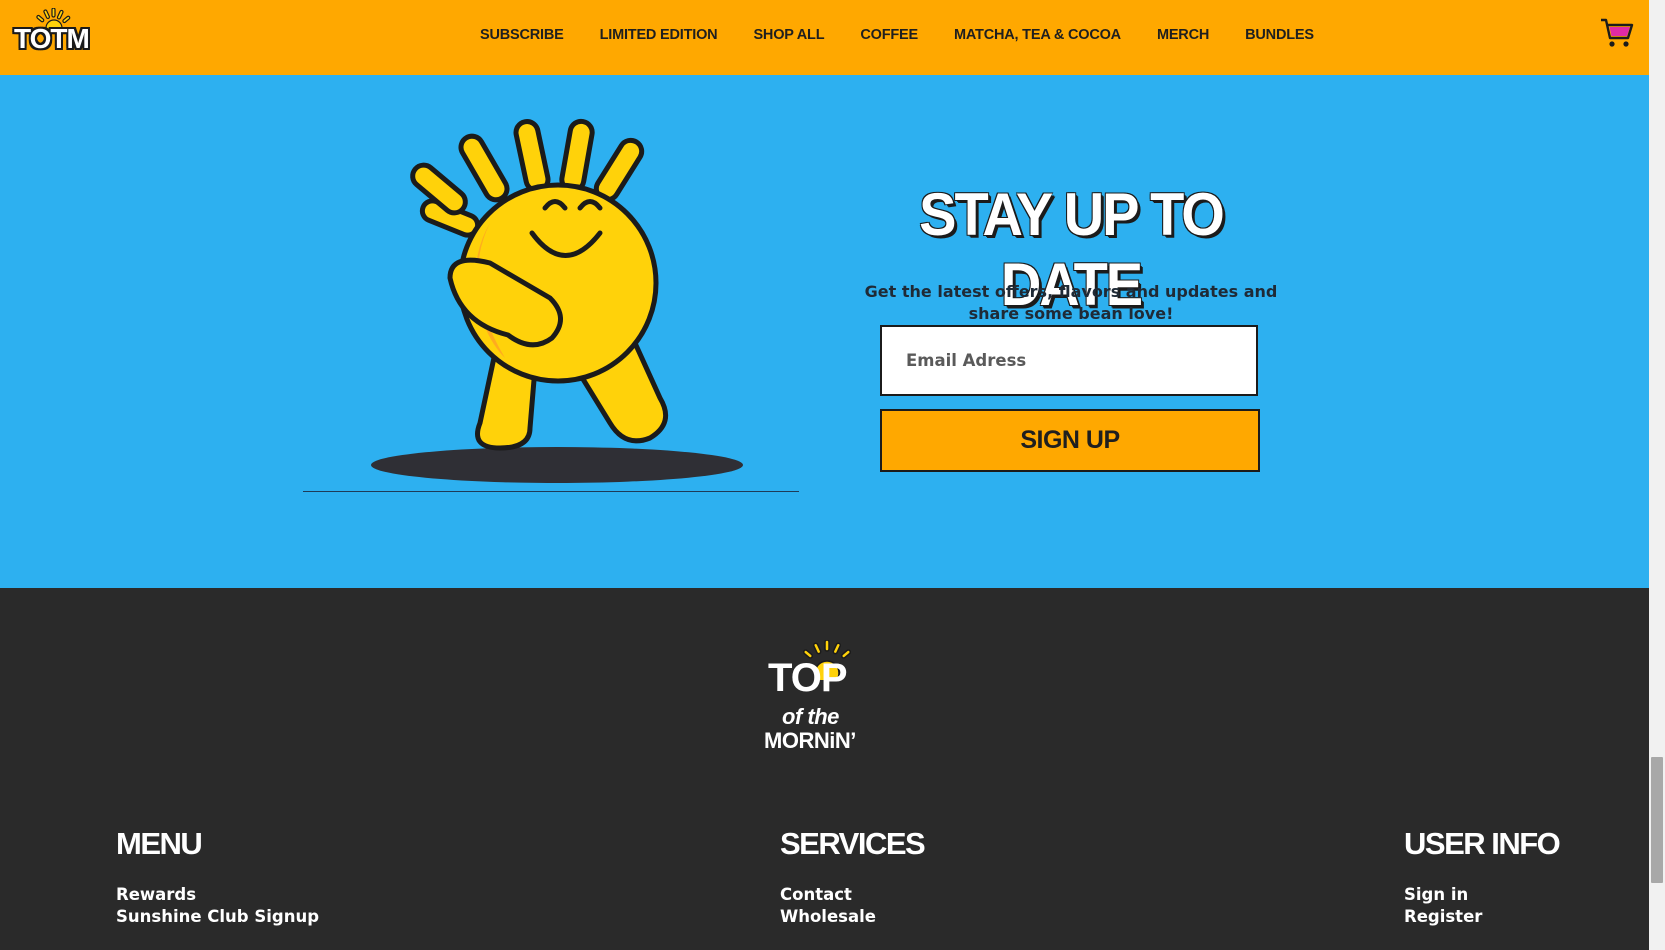 The height and width of the screenshot is (950, 1665). Describe the element at coordinates (1617, 33) in the screenshot. I see `cart-icon` at that location.